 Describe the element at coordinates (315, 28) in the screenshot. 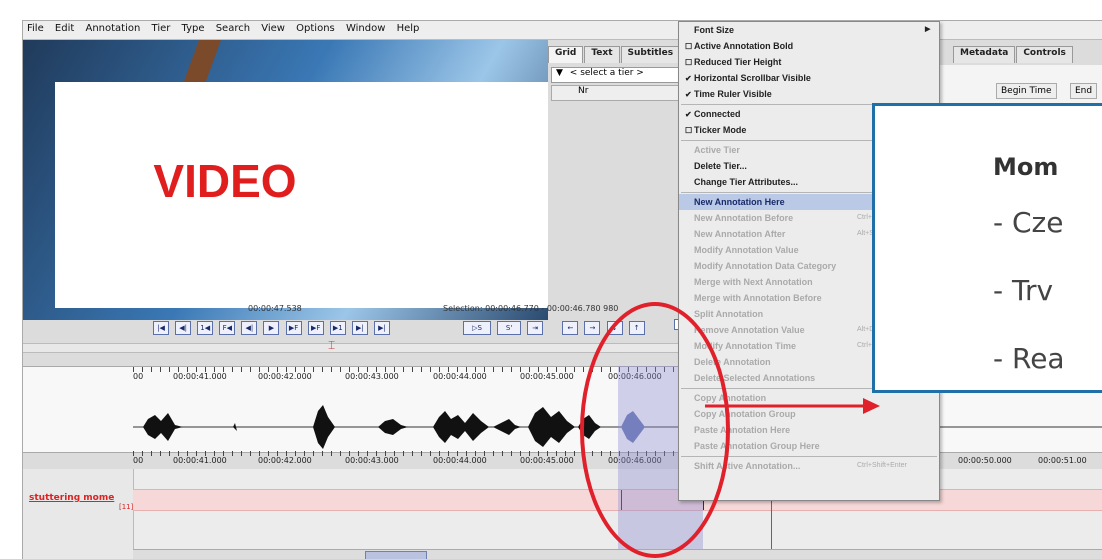

I see `menu-options: Options` at that location.